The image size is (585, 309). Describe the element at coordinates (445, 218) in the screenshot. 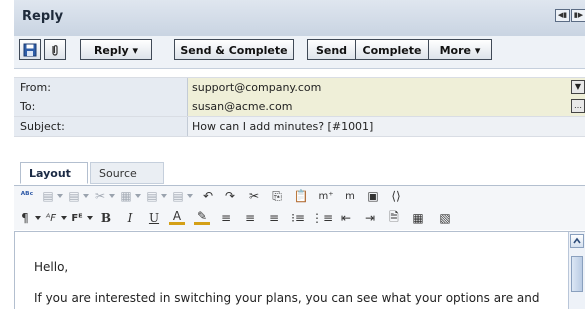

I see `insert-picture-icon: ▧` at that location.